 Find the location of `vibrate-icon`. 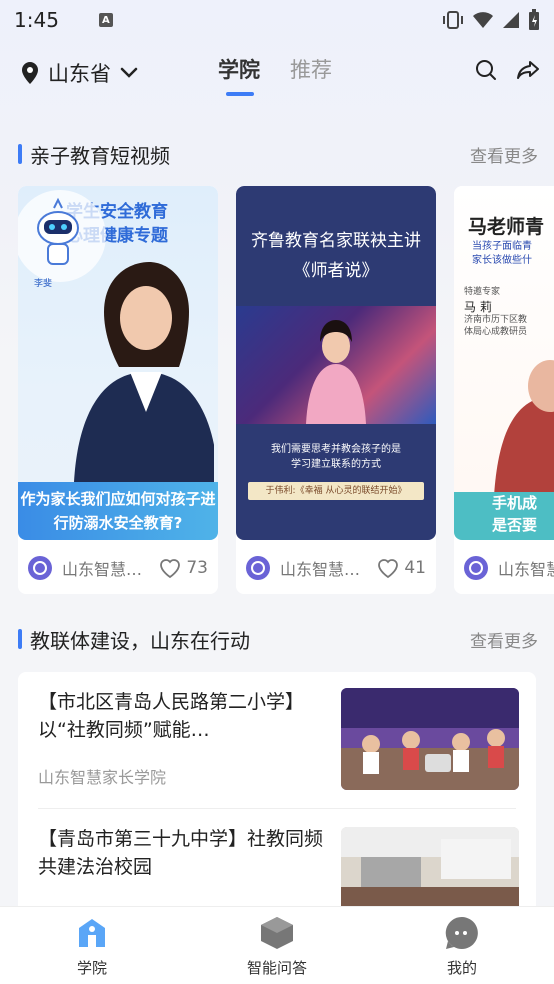

vibrate-icon is located at coordinates (453, 20).